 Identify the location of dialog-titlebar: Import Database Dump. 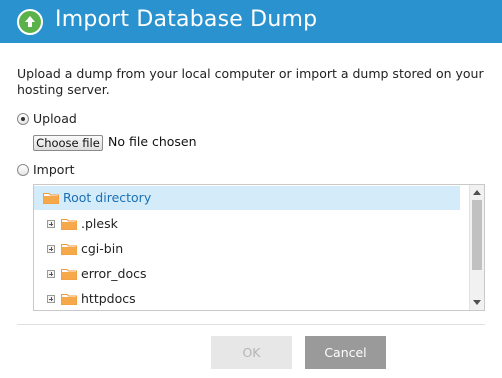
(251, 21).